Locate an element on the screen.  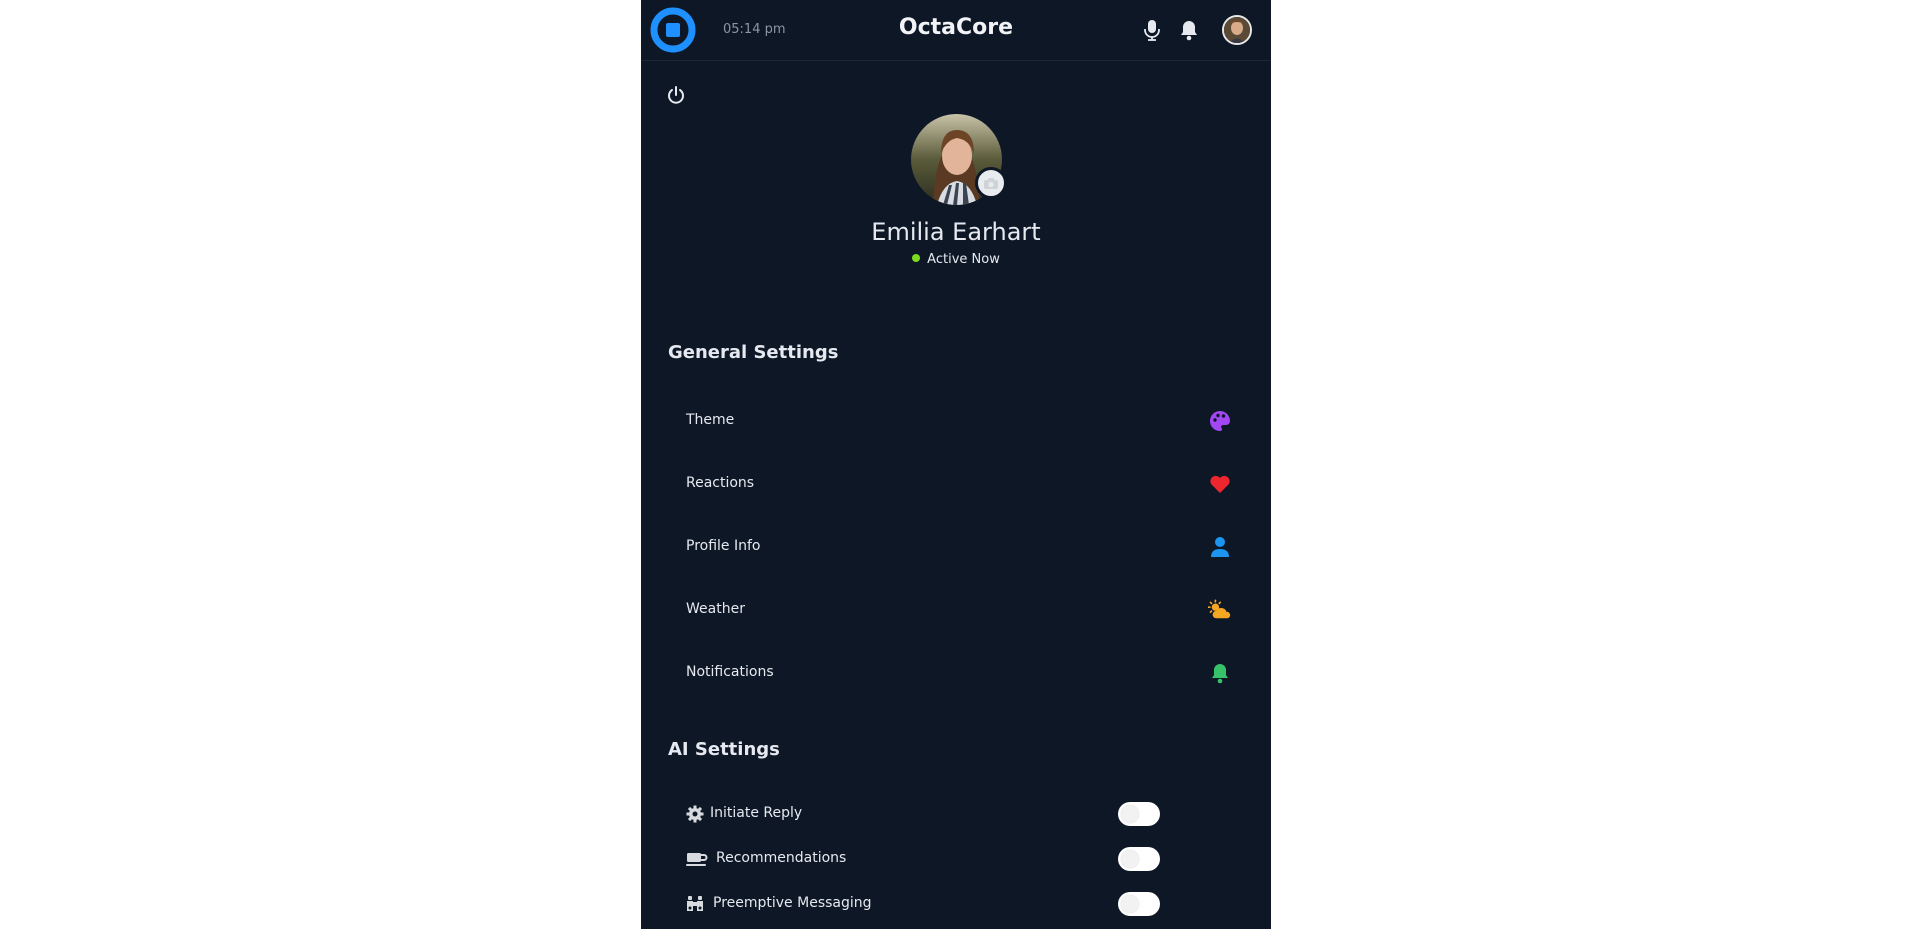
camera-icon is located at coordinates (991, 183).